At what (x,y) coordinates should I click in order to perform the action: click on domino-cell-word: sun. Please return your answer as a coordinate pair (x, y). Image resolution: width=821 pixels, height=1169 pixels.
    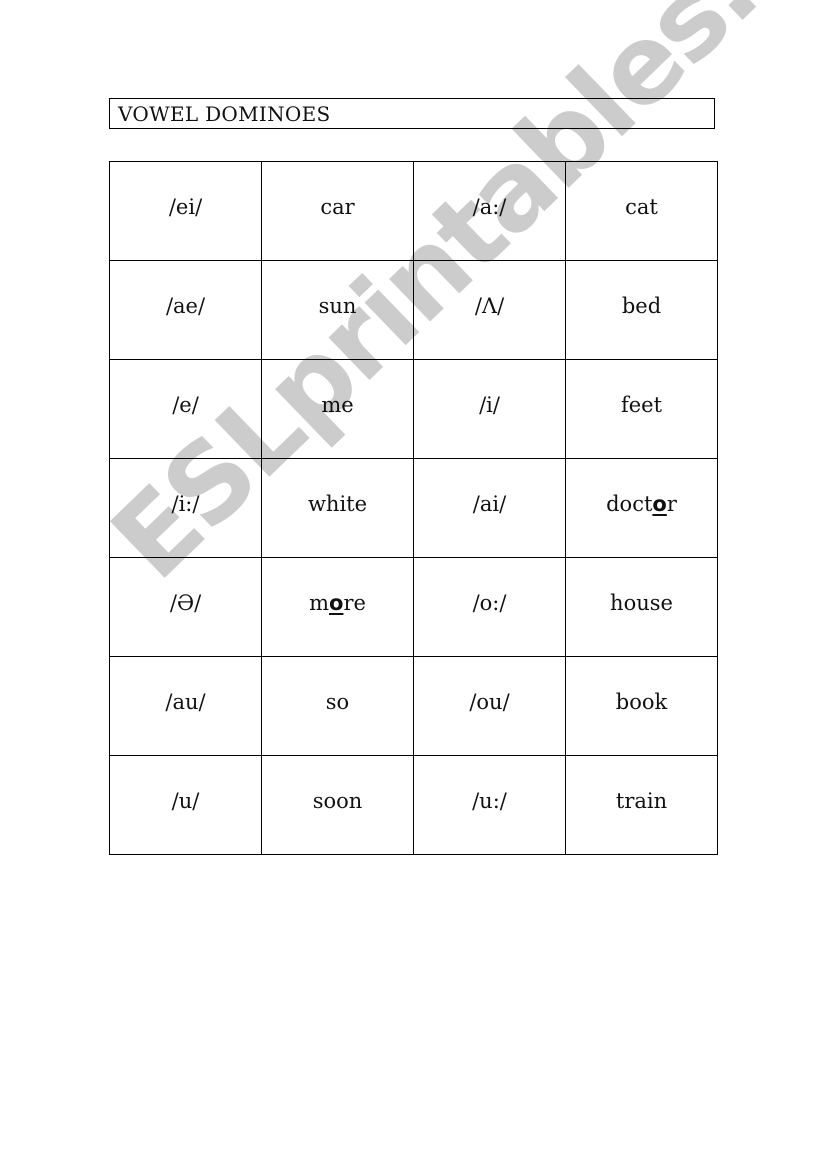
    Looking at the image, I should click on (337, 310).